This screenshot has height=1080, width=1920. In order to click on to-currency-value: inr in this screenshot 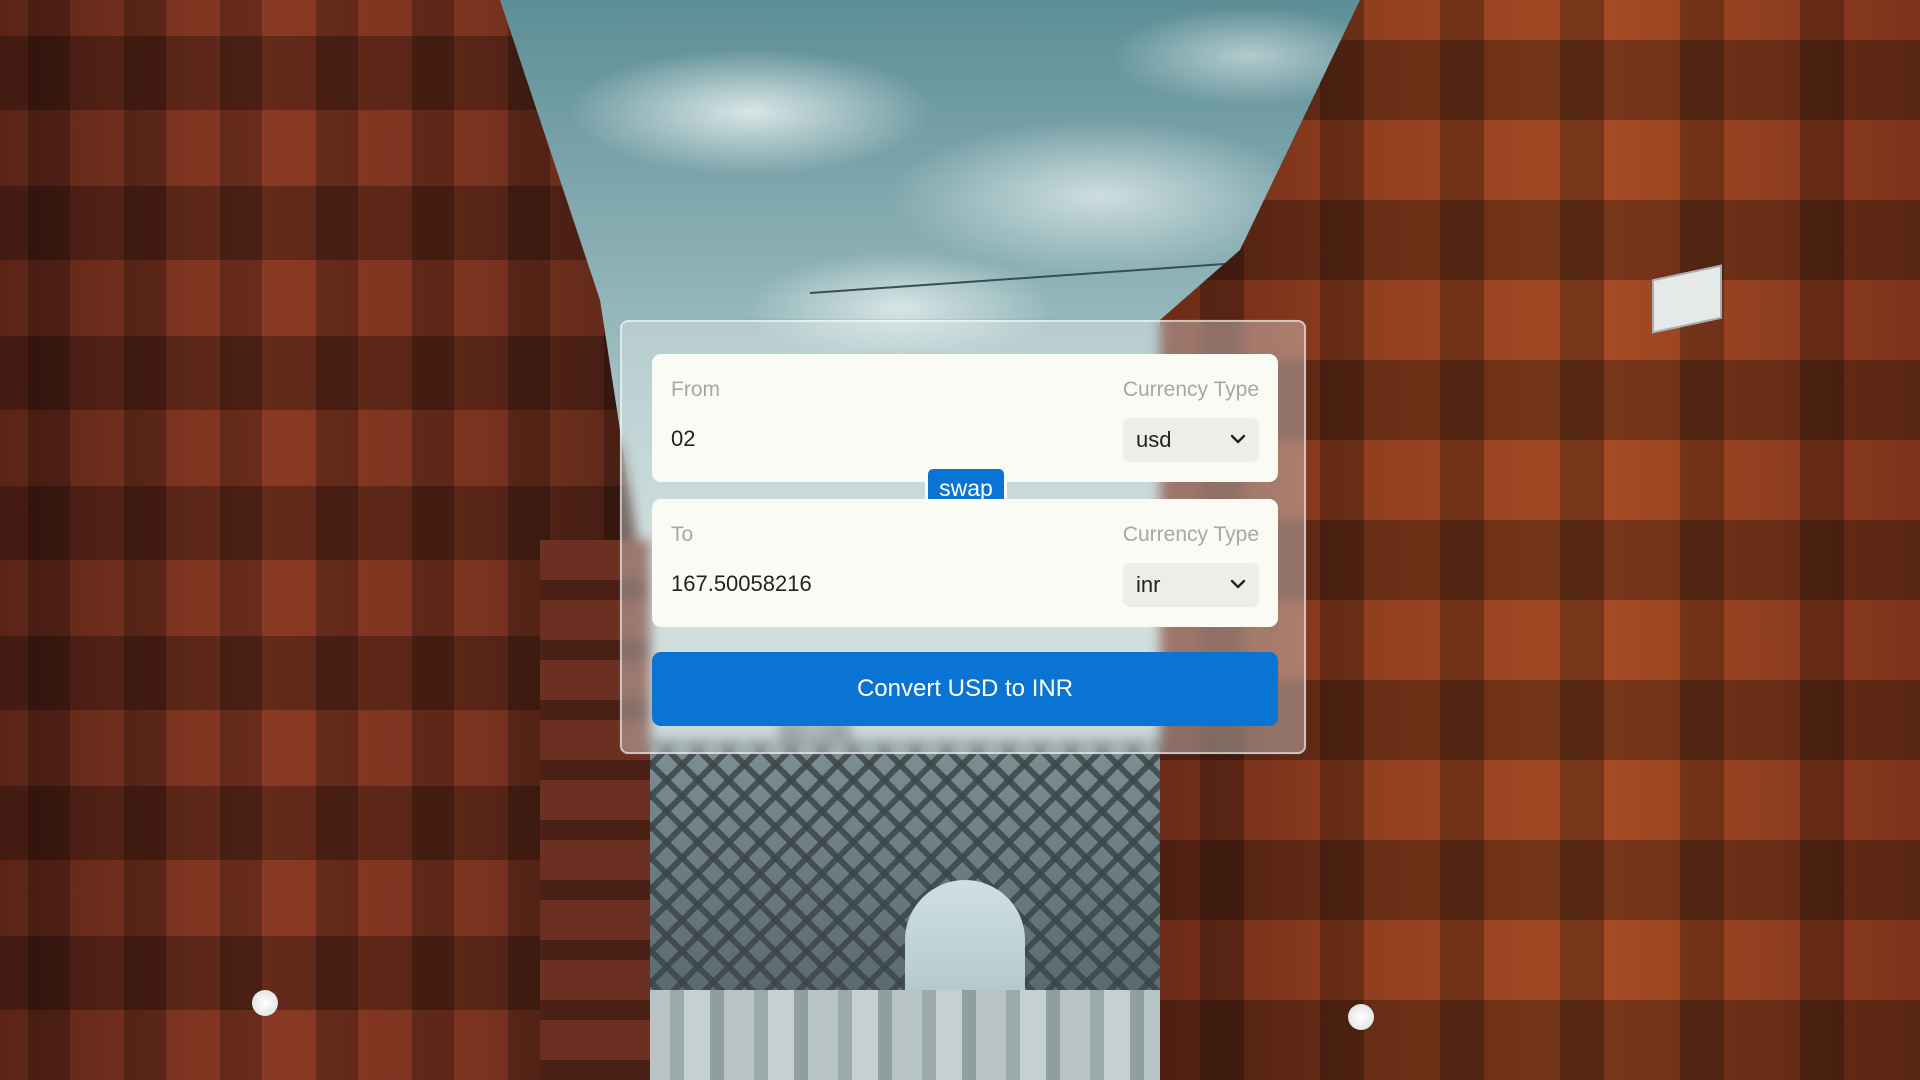, I will do `click(1148, 584)`.